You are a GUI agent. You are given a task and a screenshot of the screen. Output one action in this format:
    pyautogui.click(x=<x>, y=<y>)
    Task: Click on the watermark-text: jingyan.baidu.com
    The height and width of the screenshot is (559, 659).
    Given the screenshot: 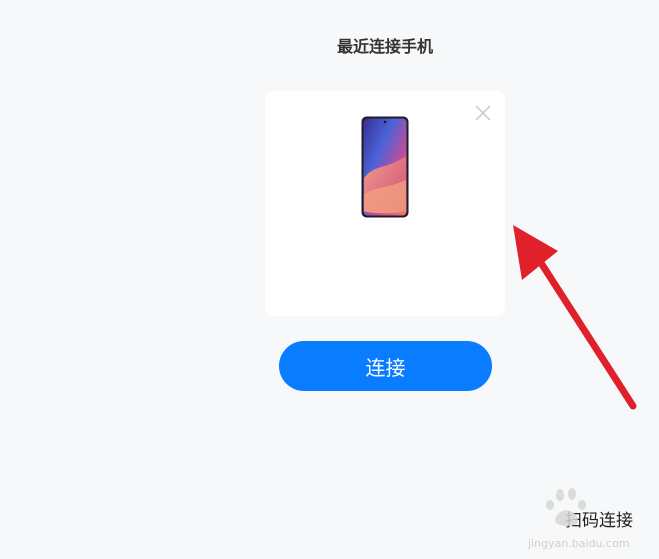 What is the action you would take?
    pyautogui.click(x=578, y=543)
    